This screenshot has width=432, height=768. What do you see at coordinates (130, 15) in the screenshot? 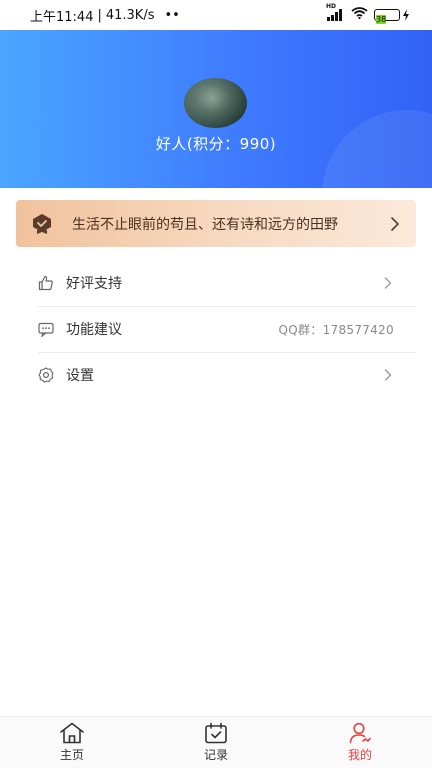
I see `status-net-speed: 41.3K/s` at bounding box center [130, 15].